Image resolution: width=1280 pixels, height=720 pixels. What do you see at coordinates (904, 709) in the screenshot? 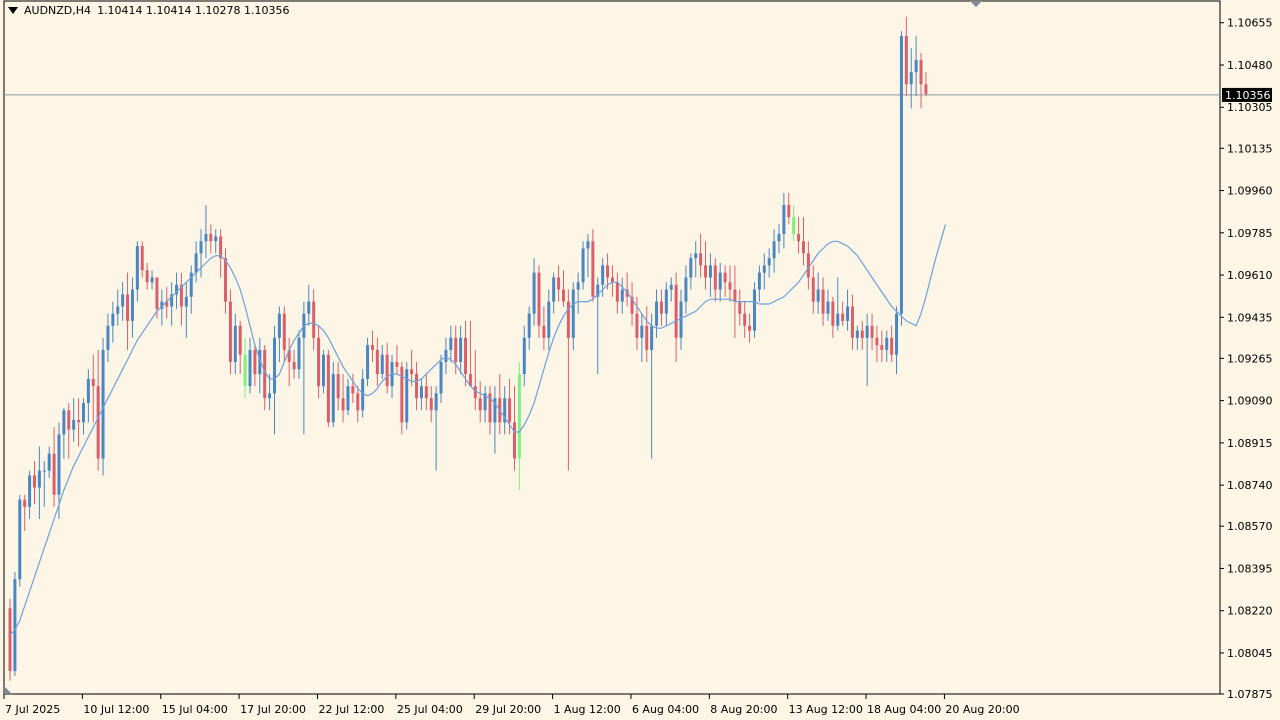
I see `x-tick-label: 18 Aug 04:00` at bounding box center [904, 709].